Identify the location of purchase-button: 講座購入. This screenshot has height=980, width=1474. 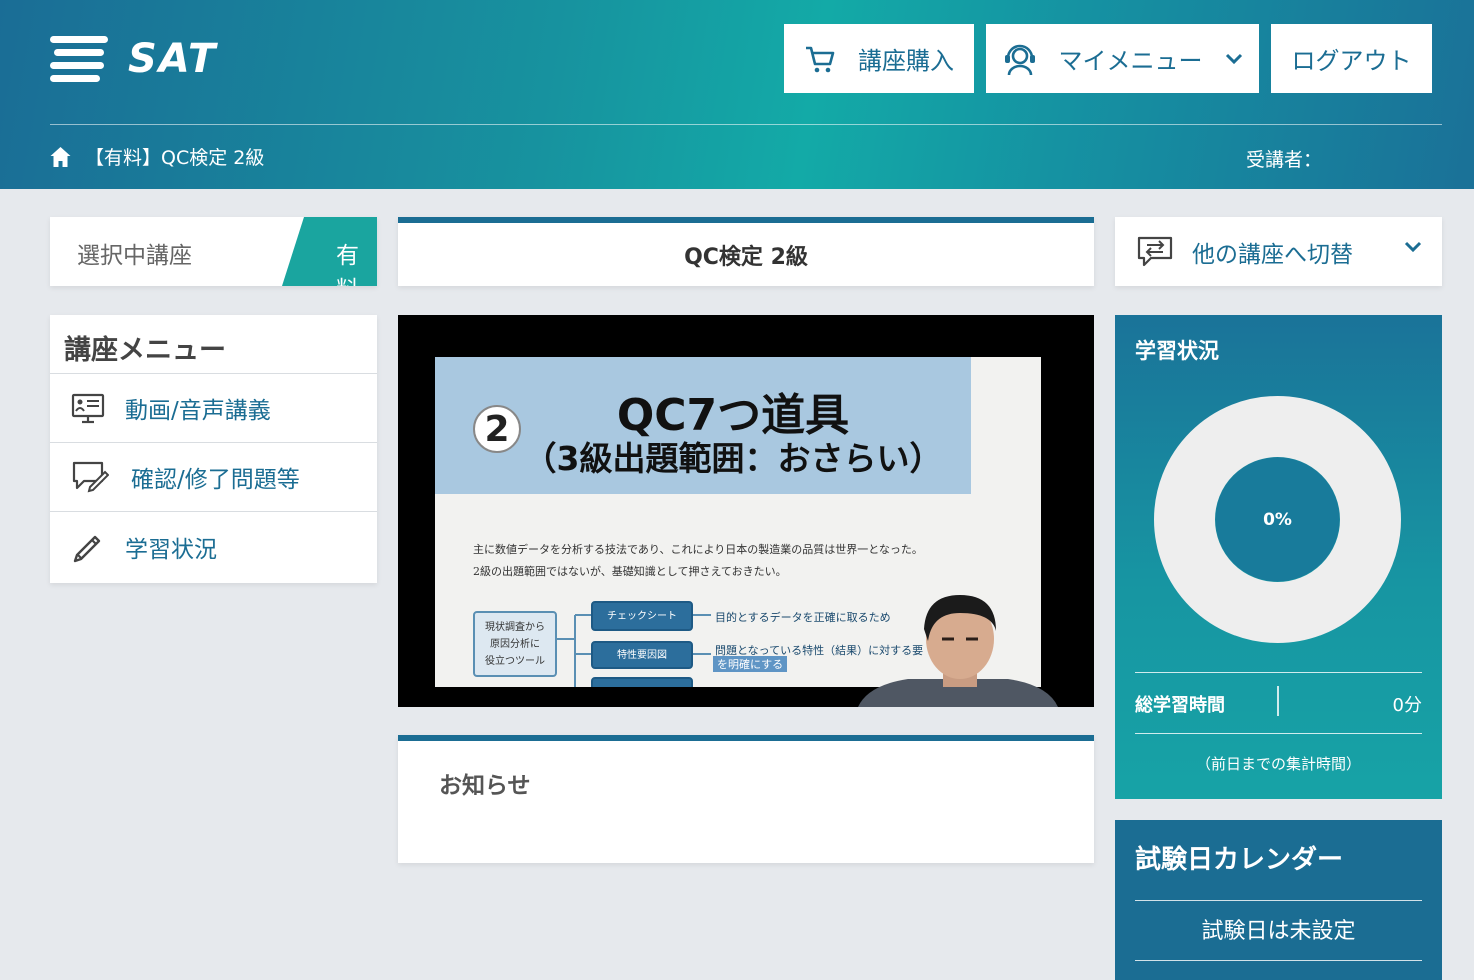
(879, 58).